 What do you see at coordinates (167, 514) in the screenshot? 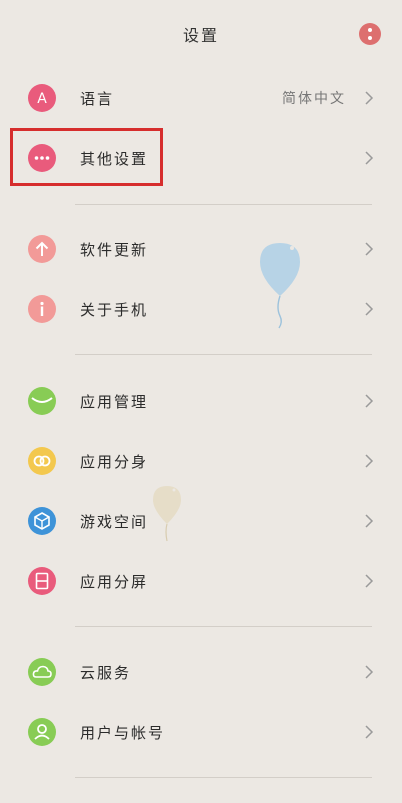
I see `beige-balloon-decoration` at bounding box center [167, 514].